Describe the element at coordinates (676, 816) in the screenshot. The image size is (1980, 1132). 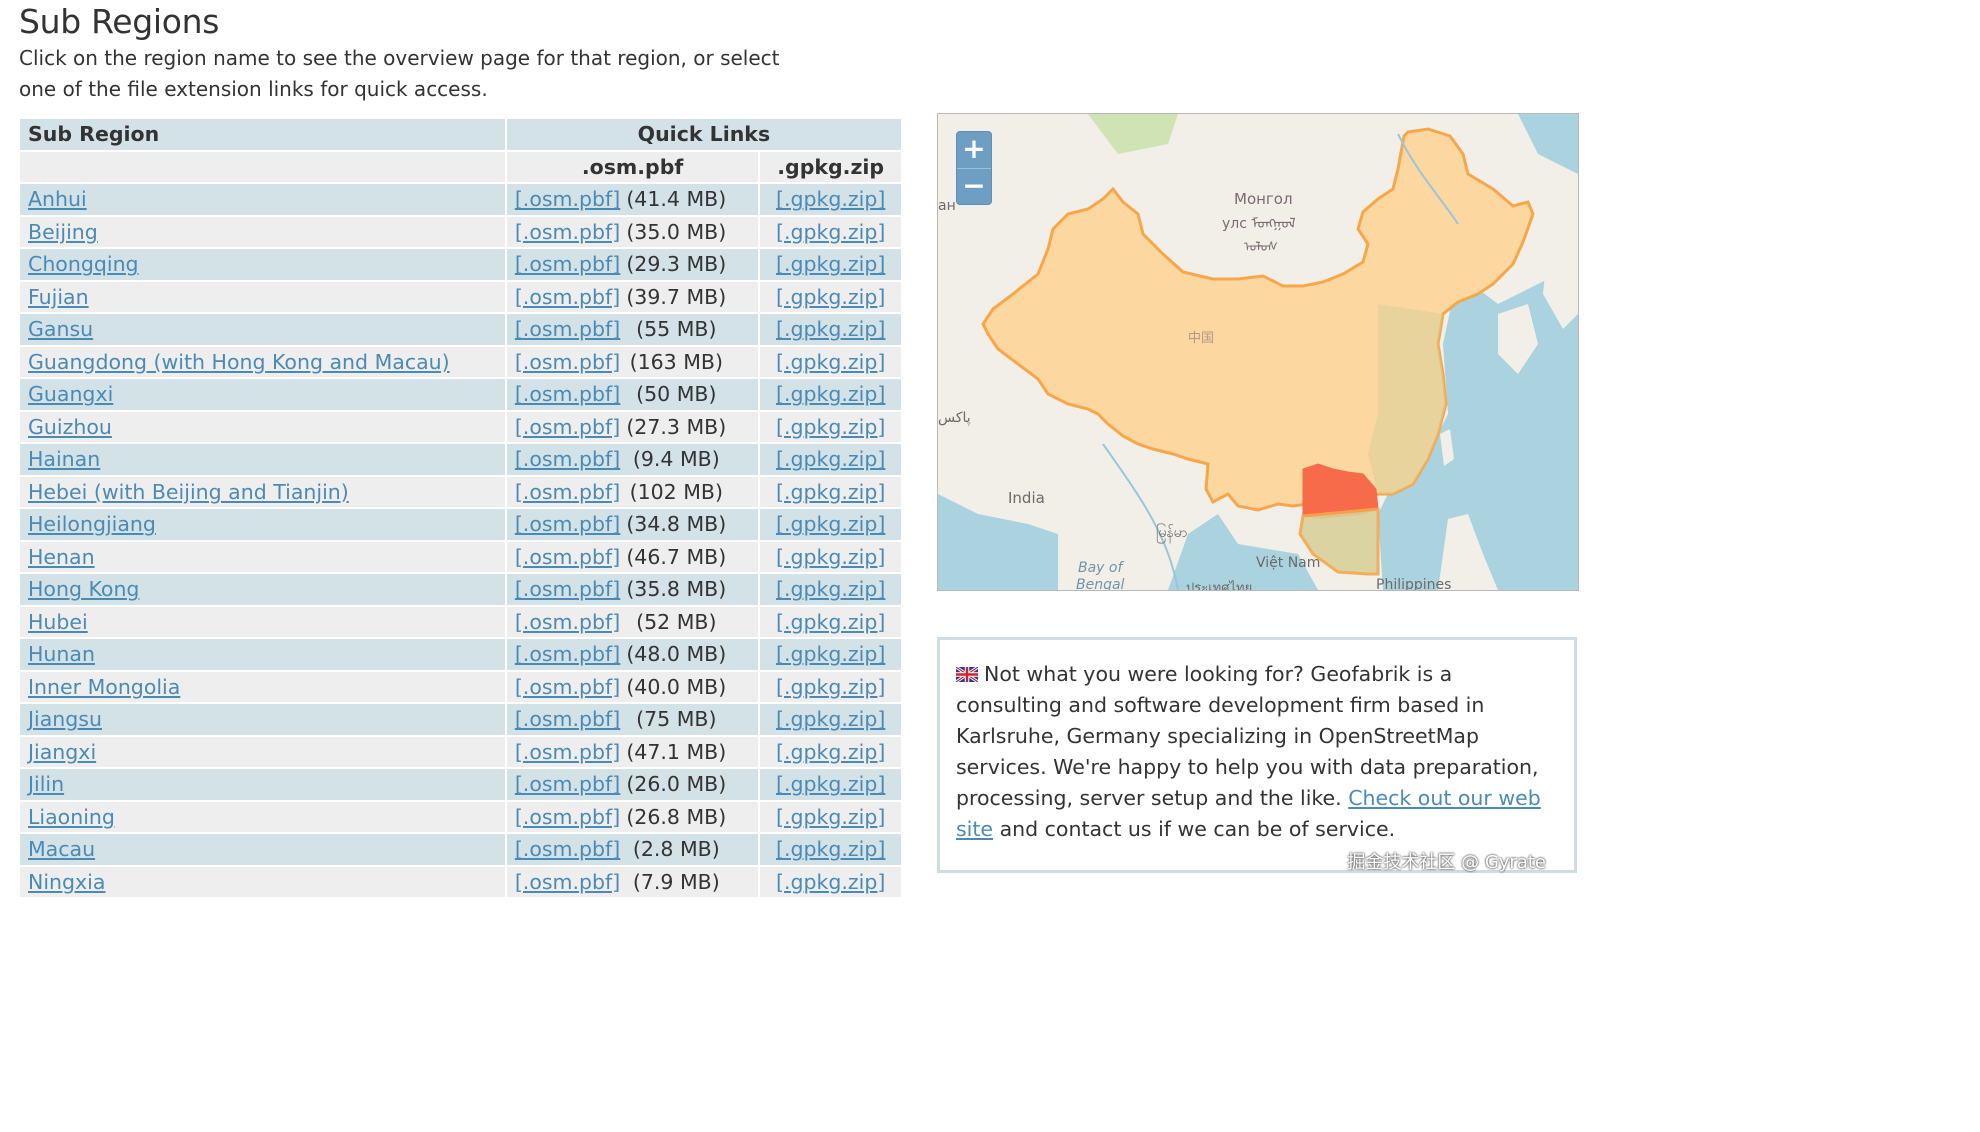
I see `file-size: (26.8 MB)` at that location.